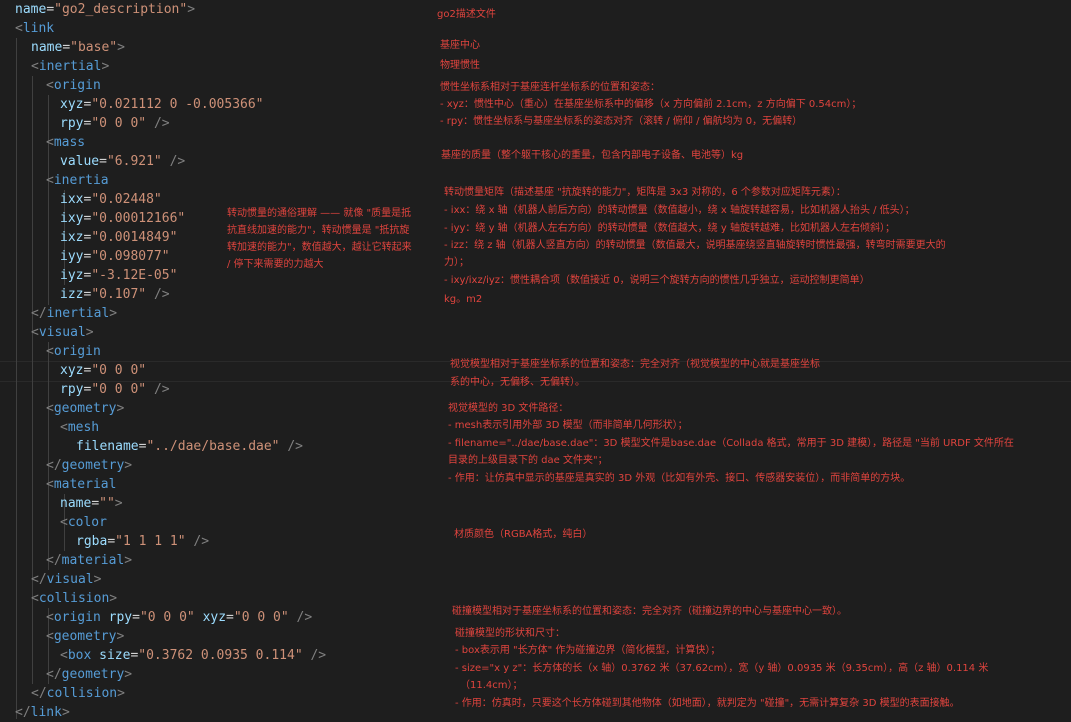  What do you see at coordinates (592, 155) in the screenshot?
I see `note-mass: 基座的质量（整个躯干核心的重量，包含内部电子设备、电池等）kg` at bounding box center [592, 155].